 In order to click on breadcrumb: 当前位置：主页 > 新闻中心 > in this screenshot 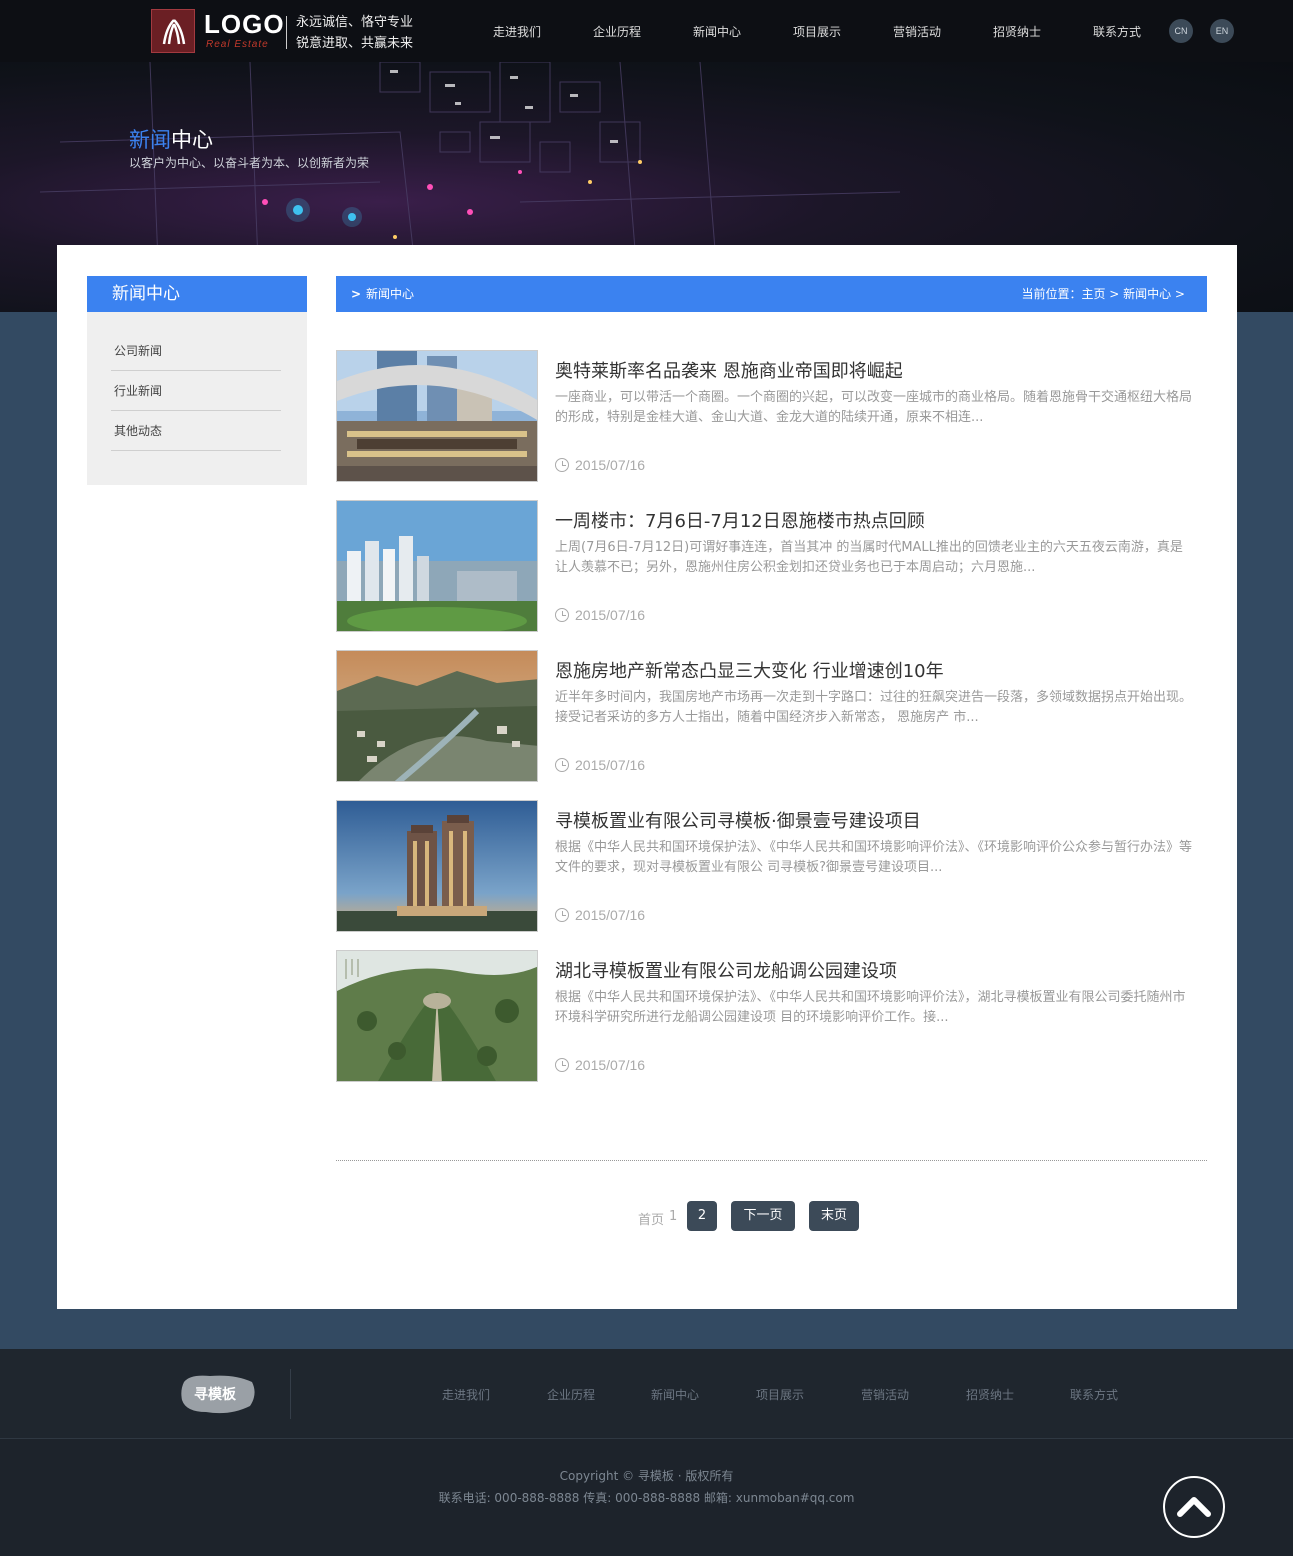, I will do `click(1103, 294)`.